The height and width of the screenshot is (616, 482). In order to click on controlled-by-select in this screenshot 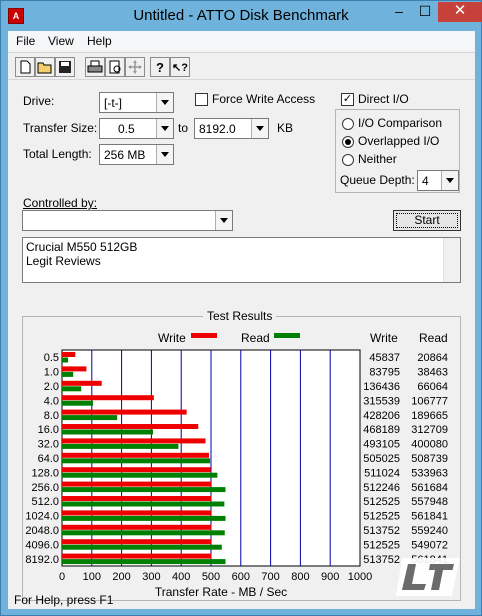, I will do `click(127, 220)`.